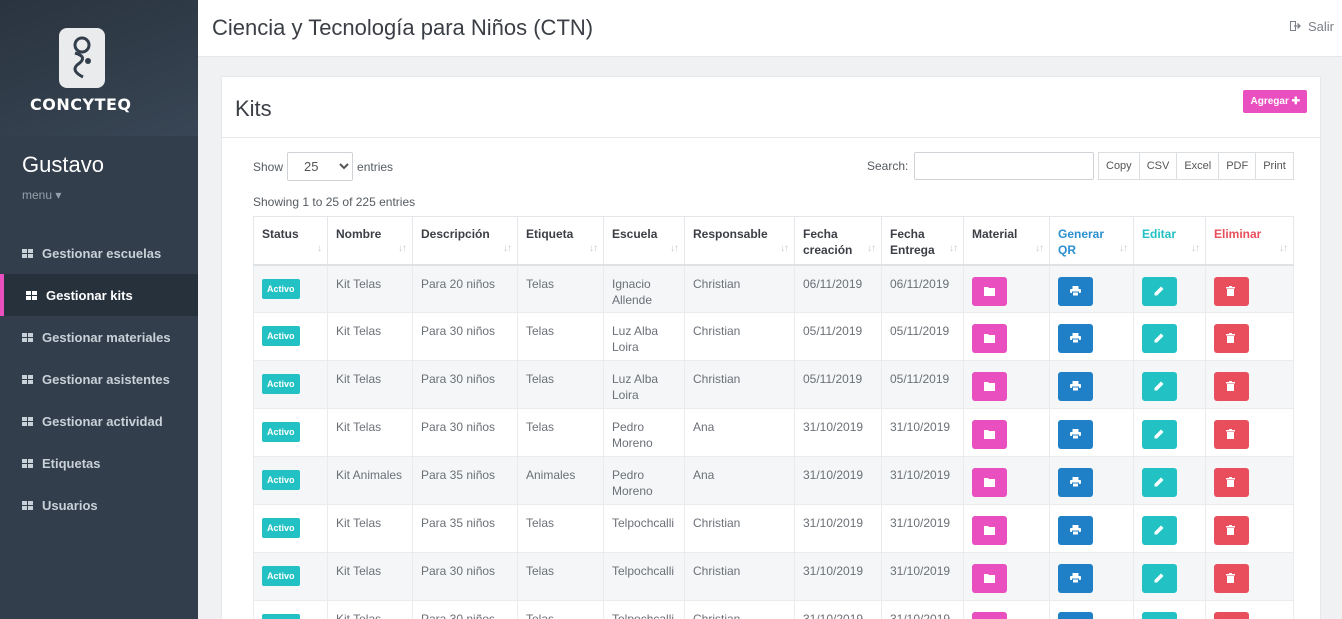 This screenshot has width=1342, height=619. What do you see at coordinates (644, 288) in the screenshot?
I see `cell-escuela: Ignacio Allende` at bounding box center [644, 288].